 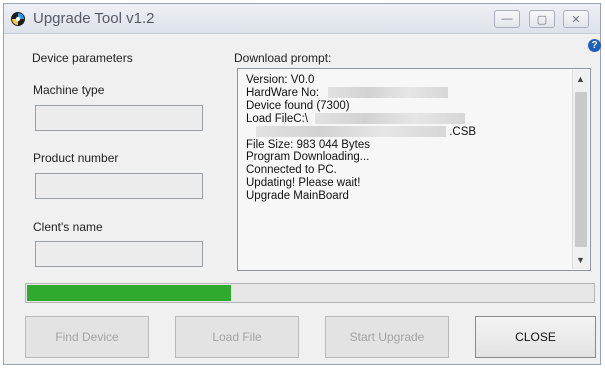 I want to click on log-line-file-name: .CSB, so click(x=407, y=132).